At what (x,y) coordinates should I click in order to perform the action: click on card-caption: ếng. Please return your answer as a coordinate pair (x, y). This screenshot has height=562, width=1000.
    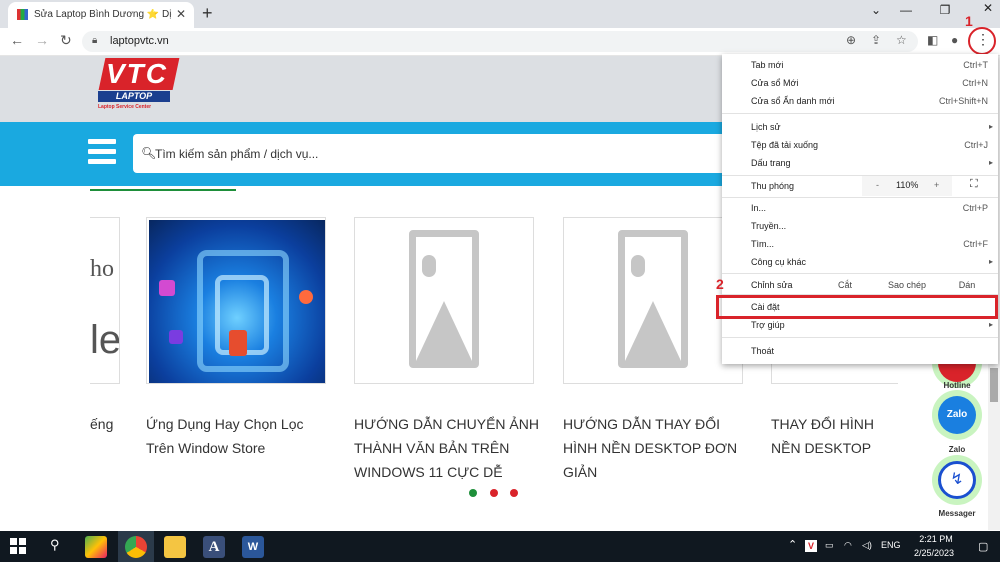
    Looking at the image, I should click on (101, 424).